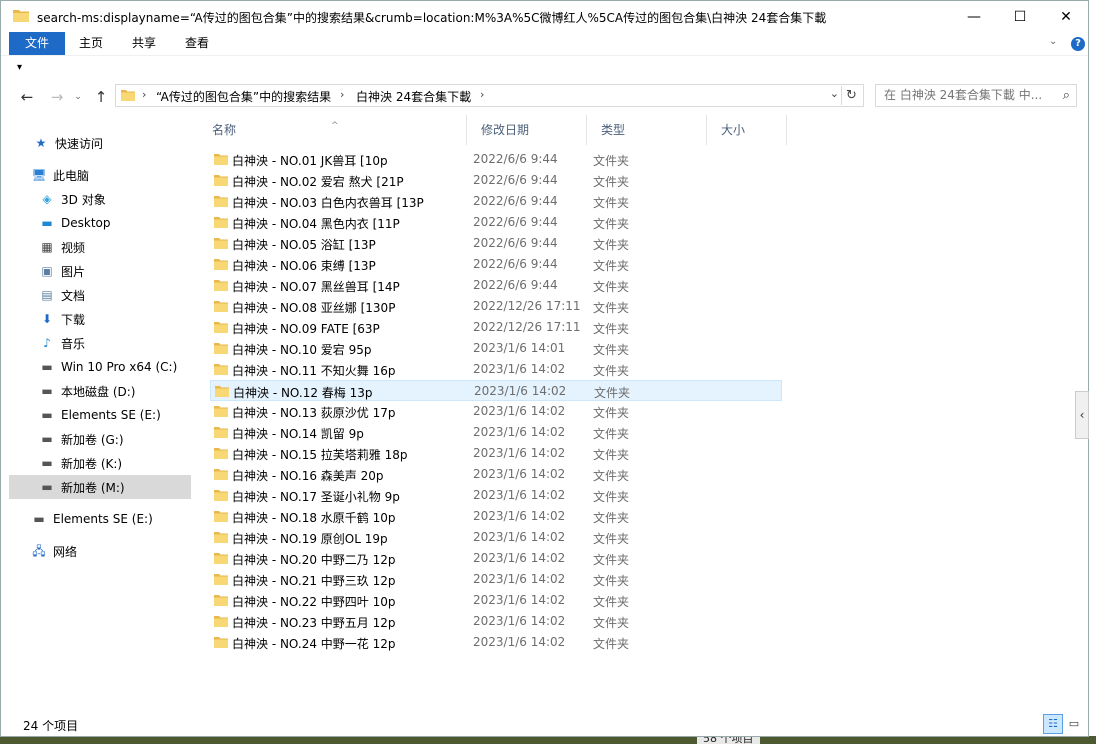  Describe the element at coordinates (96, 295) in the screenshot. I see `sidebar-item-documents: ▤ 文档` at that location.